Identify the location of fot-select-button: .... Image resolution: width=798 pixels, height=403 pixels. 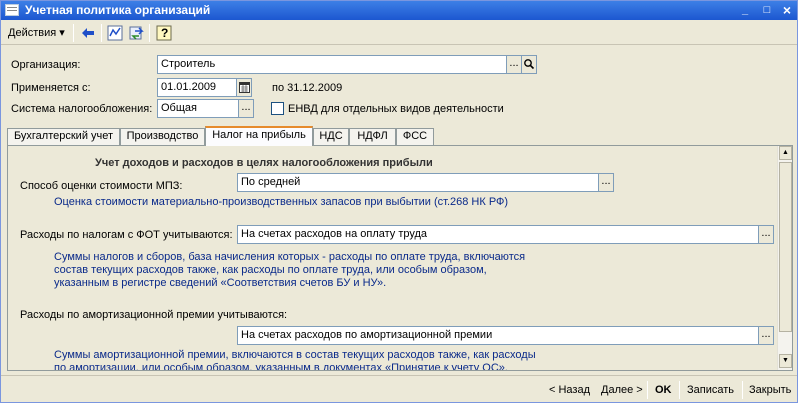
(766, 234).